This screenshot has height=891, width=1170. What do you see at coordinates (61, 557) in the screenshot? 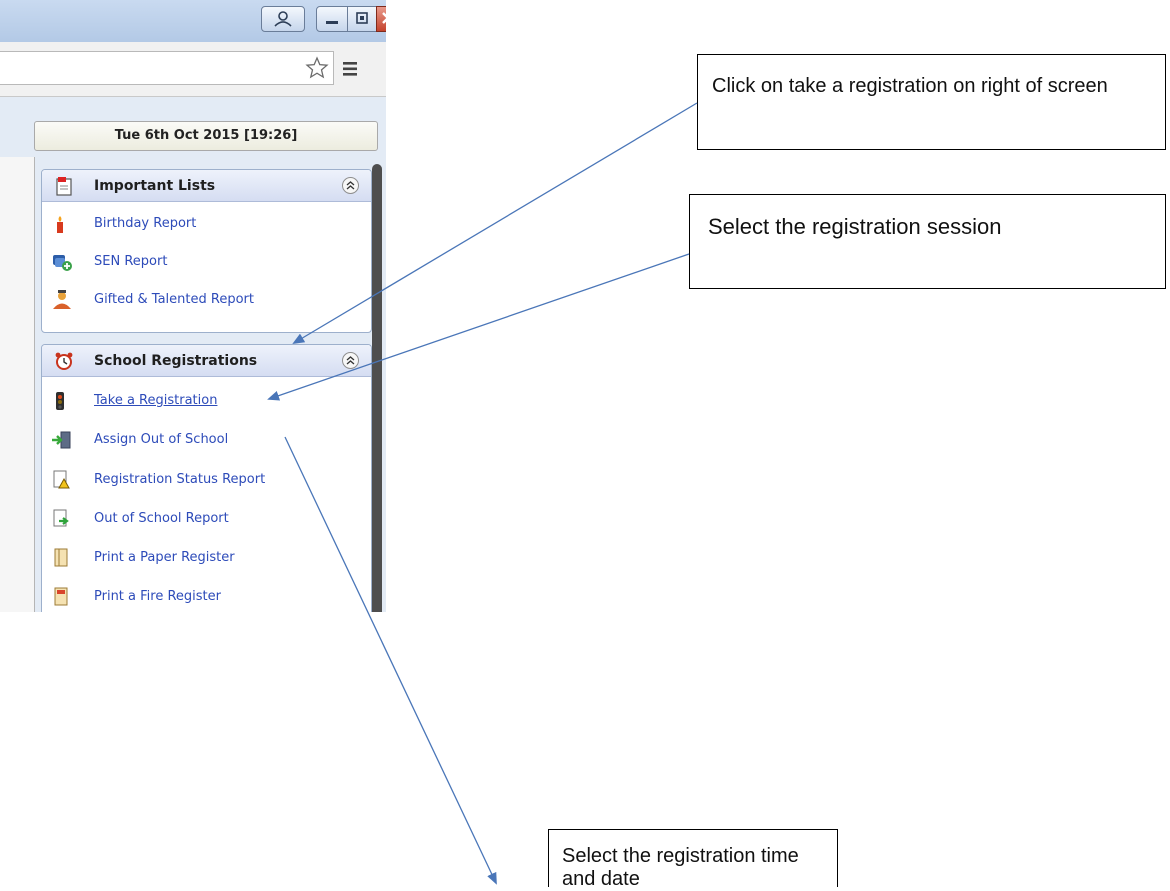
I see `register-book-icon` at bounding box center [61, 557].